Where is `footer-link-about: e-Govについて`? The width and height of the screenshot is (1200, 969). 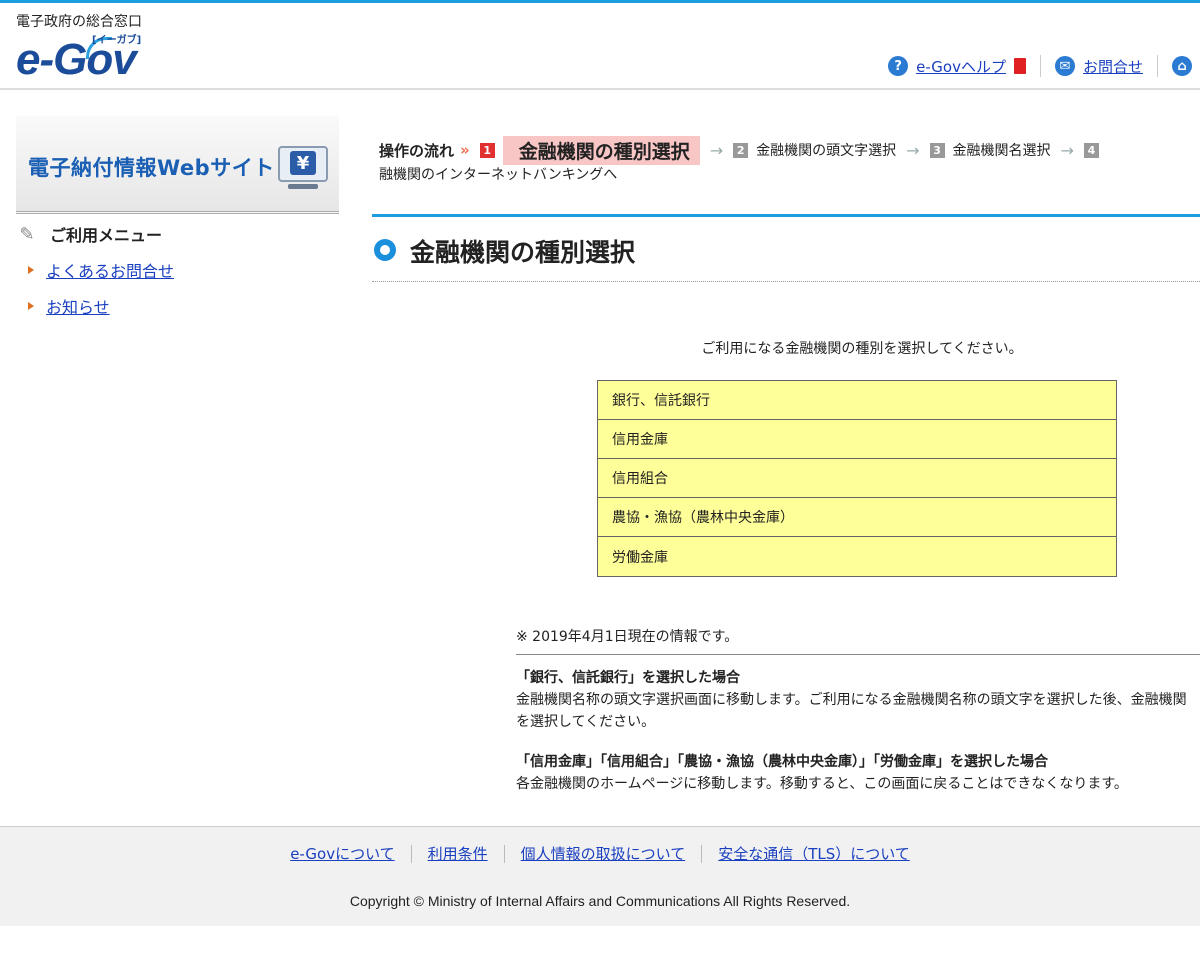
footer-link-about: e-Govについて is located at coordinates (342, 853).